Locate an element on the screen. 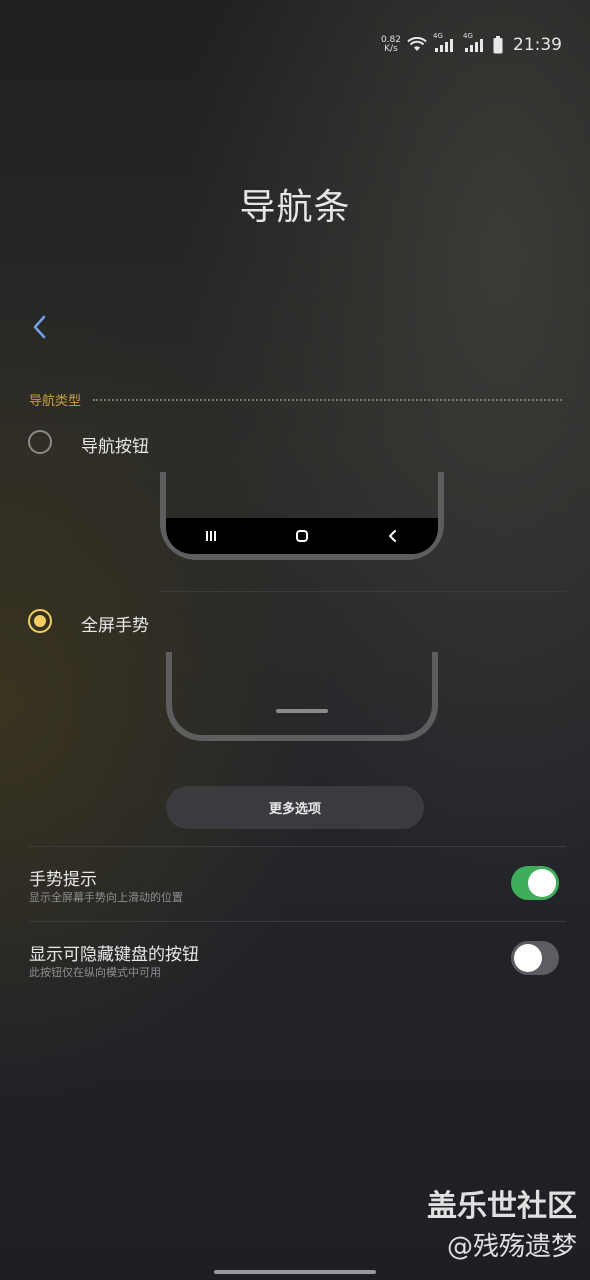 The image size is (590, 1280). status-bar: 0.82 K/s 4G 4G 21:39 is located at coordinates (471, 45).